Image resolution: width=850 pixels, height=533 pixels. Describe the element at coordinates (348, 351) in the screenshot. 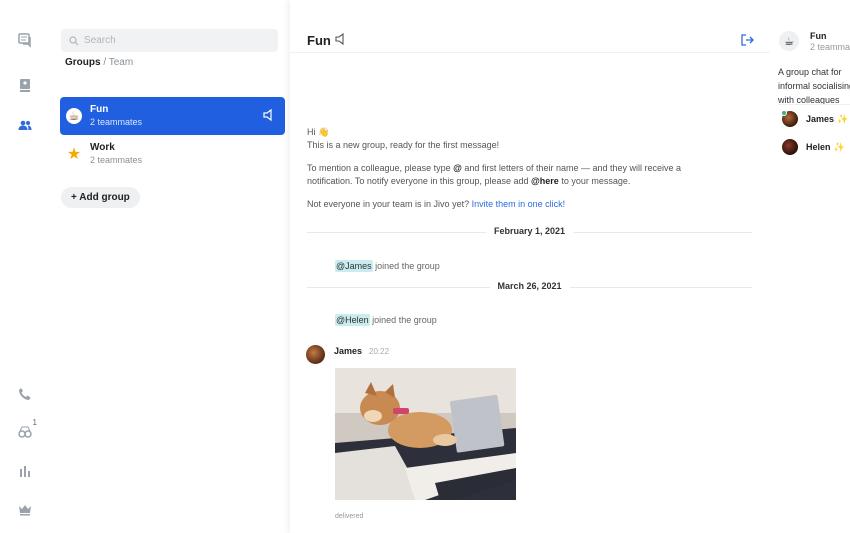

I see `message-author: James` at that location.